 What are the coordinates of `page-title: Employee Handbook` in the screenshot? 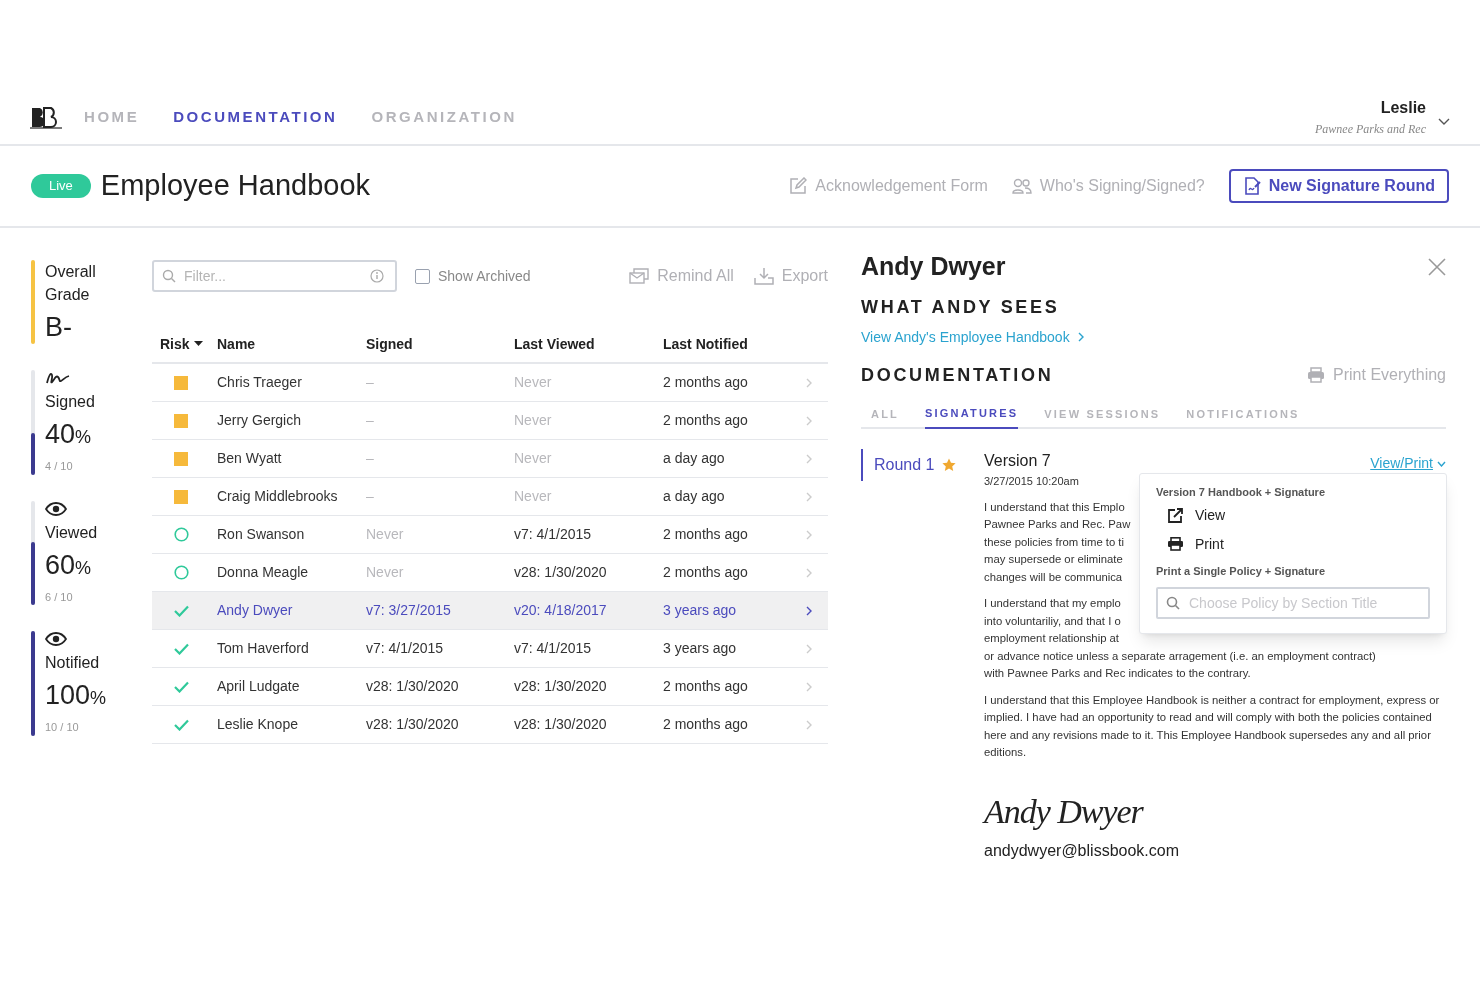 It's located at (235, 186).